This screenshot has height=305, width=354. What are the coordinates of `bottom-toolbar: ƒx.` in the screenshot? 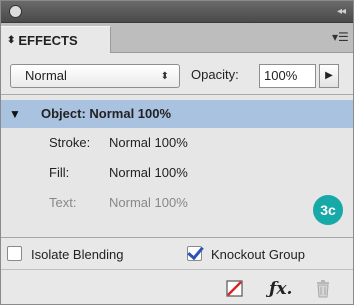 It's located at (177, 286).